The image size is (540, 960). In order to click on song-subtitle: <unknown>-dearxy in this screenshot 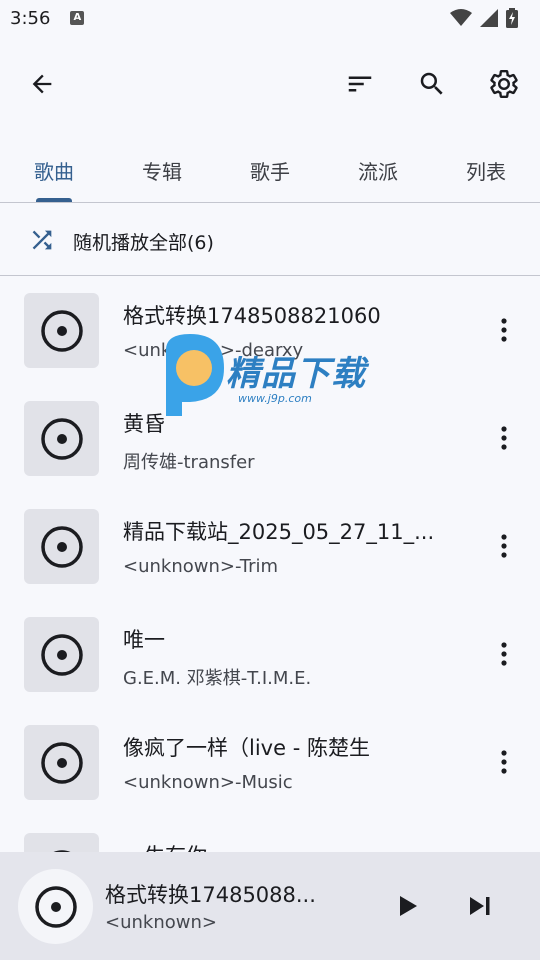, I will do `click(213, 350)`.